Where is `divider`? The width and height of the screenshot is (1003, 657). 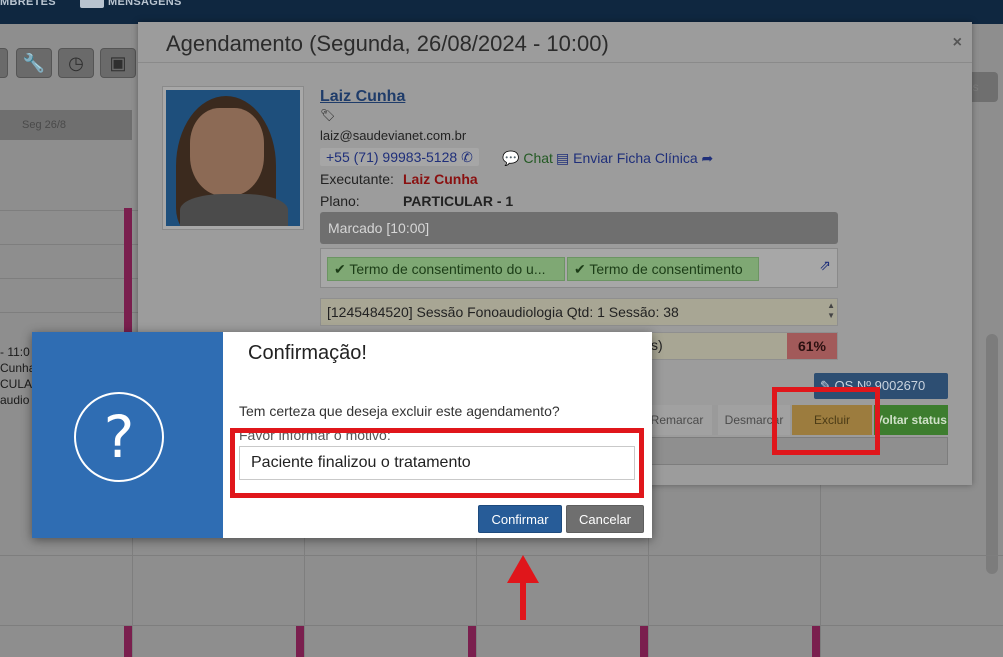 divider is located at coordinates (555, 62).